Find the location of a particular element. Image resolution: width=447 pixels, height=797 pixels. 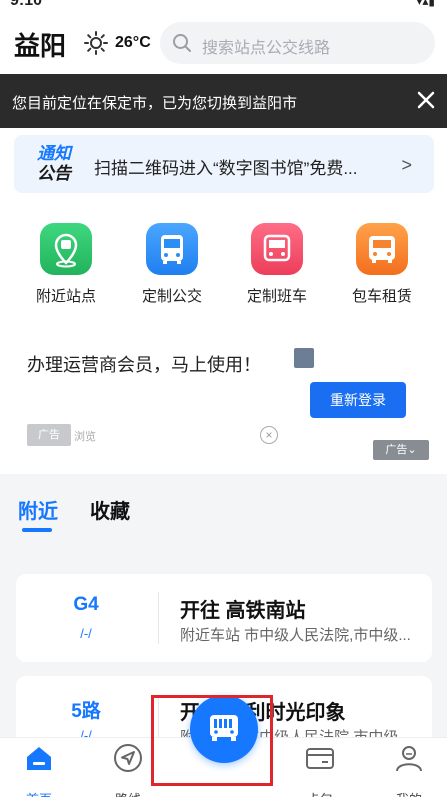

service-charter: 包车租赁 is located at coordinates (382, 264).